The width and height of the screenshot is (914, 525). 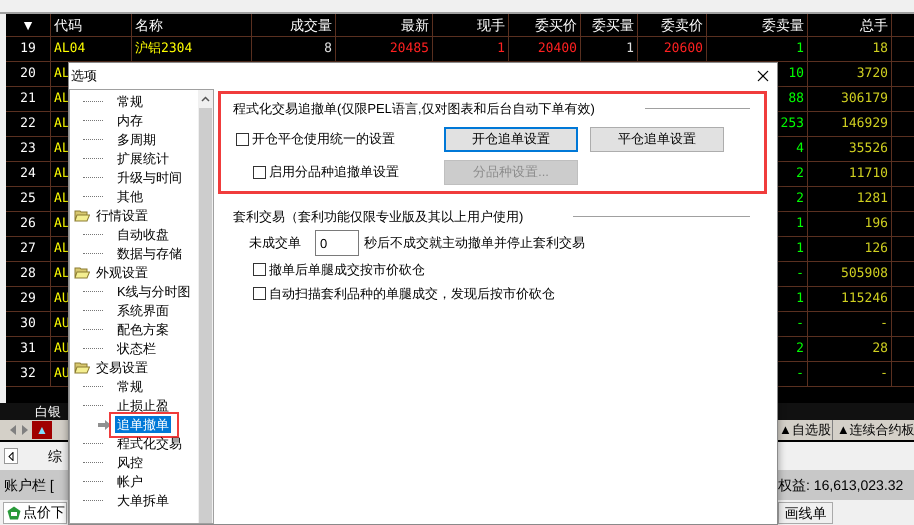 I want to click on arrow-icon, so click(x=104, y=425).